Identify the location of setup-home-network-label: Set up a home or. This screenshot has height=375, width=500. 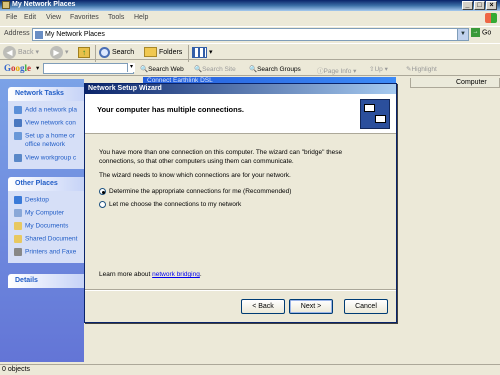
(50, 136).